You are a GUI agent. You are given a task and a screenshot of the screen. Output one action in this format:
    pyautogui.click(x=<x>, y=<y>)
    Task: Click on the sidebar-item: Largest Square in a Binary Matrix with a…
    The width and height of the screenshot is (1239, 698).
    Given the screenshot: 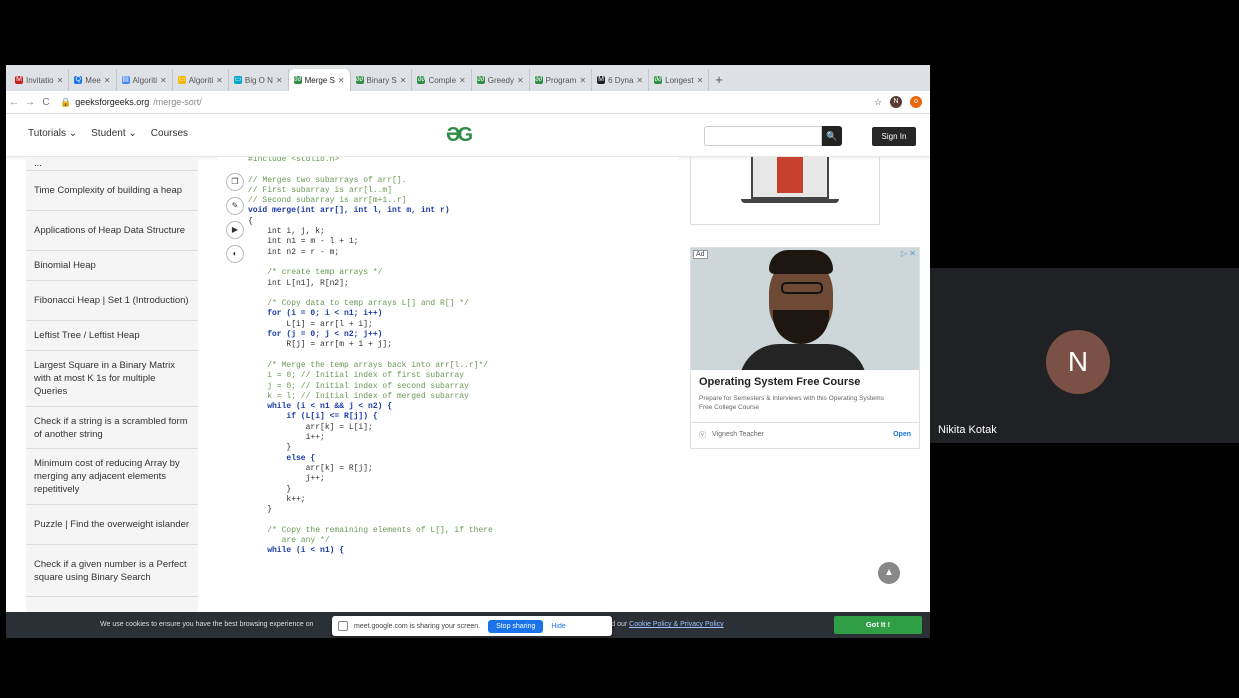 What is the action you would take?
    pyautogui.click(x=112, y=379)
    